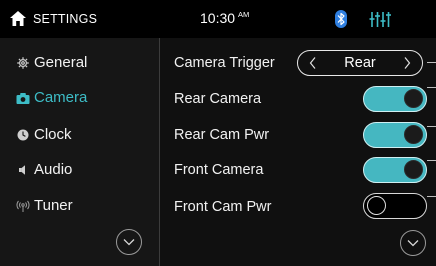 The height and width of the screenshot is (266, 436). What do you see at coordinates (53, 205) in the screenshot?
I see `sidebar-item-label: Tuner` at bounding box center [53, 205].